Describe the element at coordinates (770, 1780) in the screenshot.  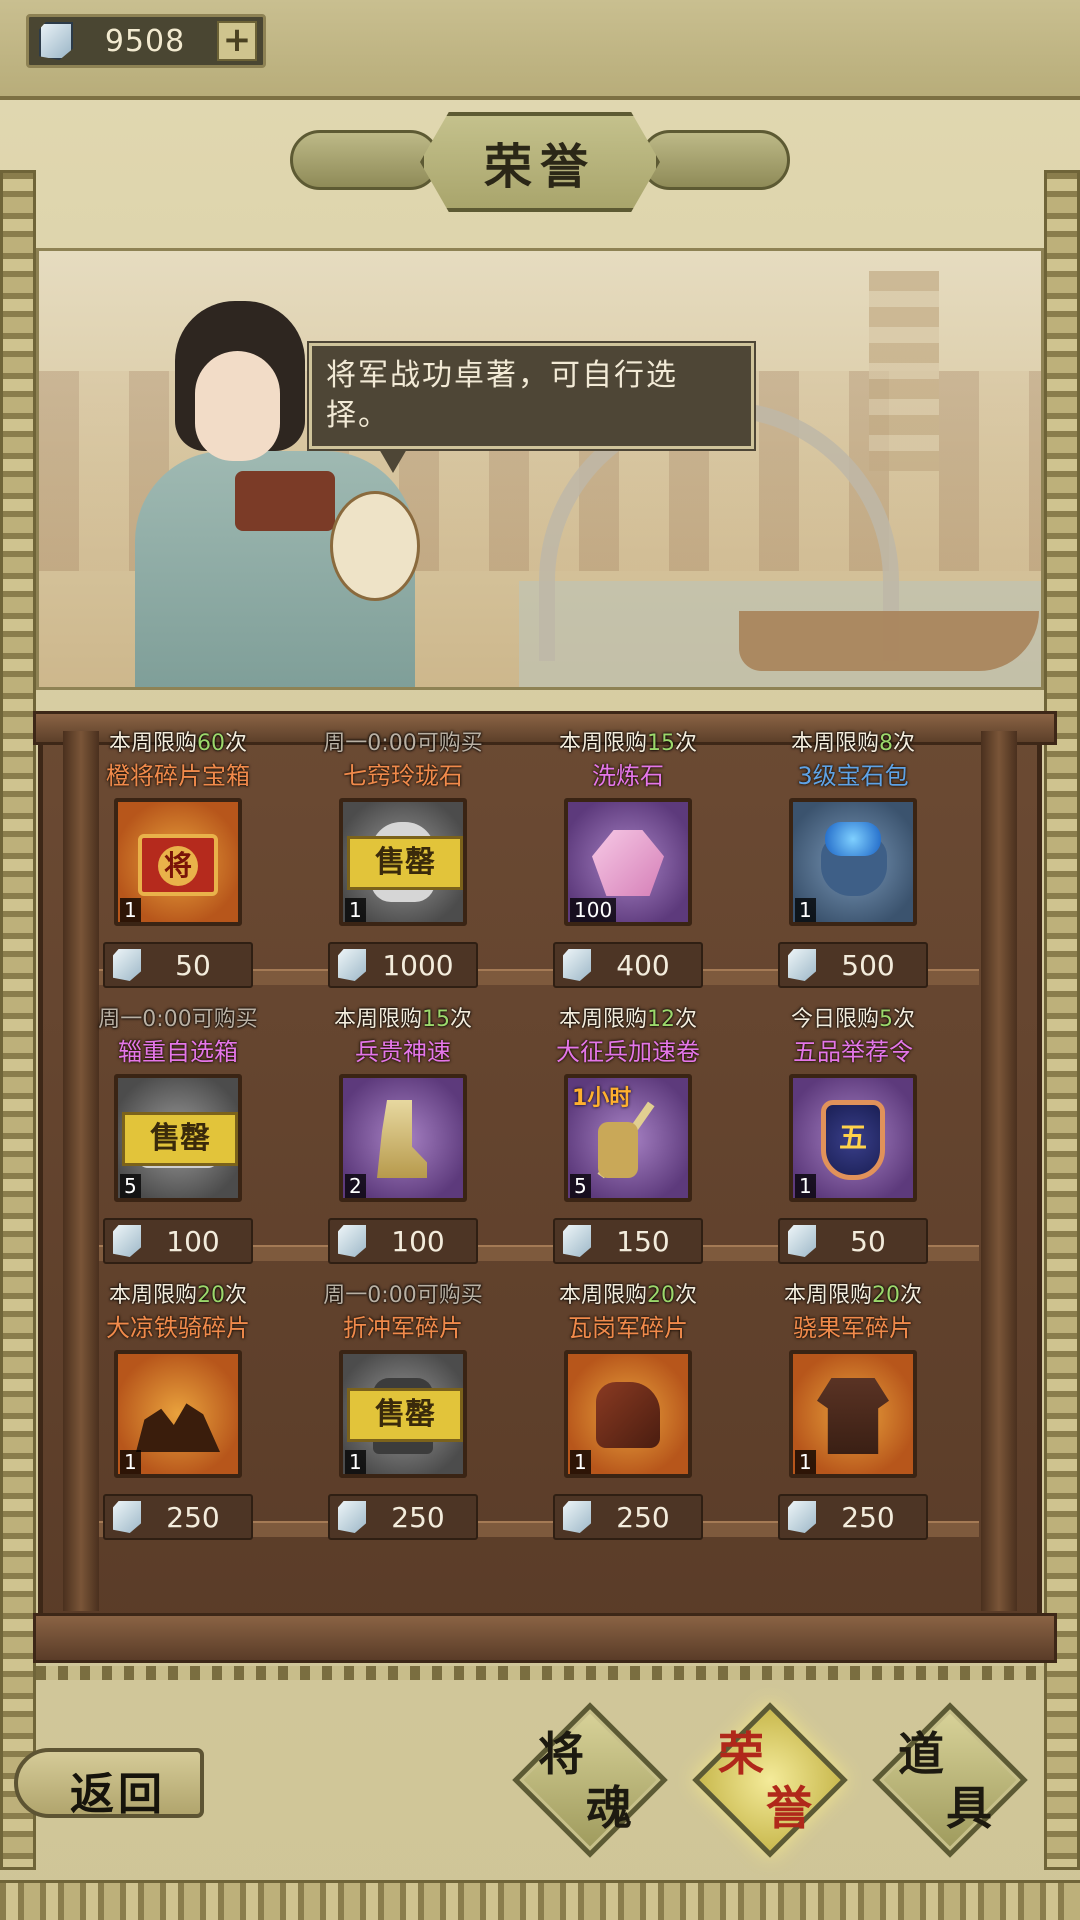
I see `tab-honor: 荣 誉` at that location.